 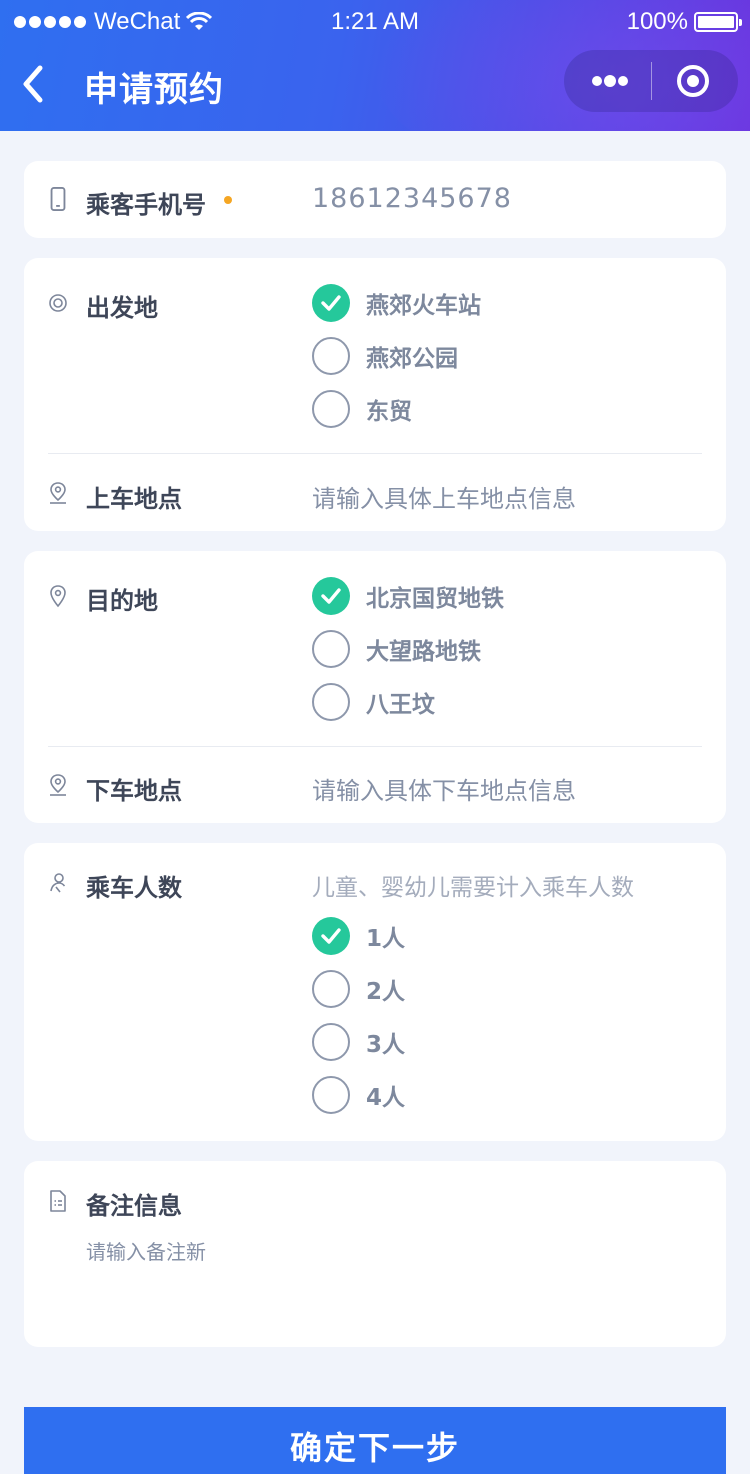 What do you see at coordinates (134, 1206) in the screenshot?
I see `remarks-label: 备注信息` at bounding box center [134, 1206].